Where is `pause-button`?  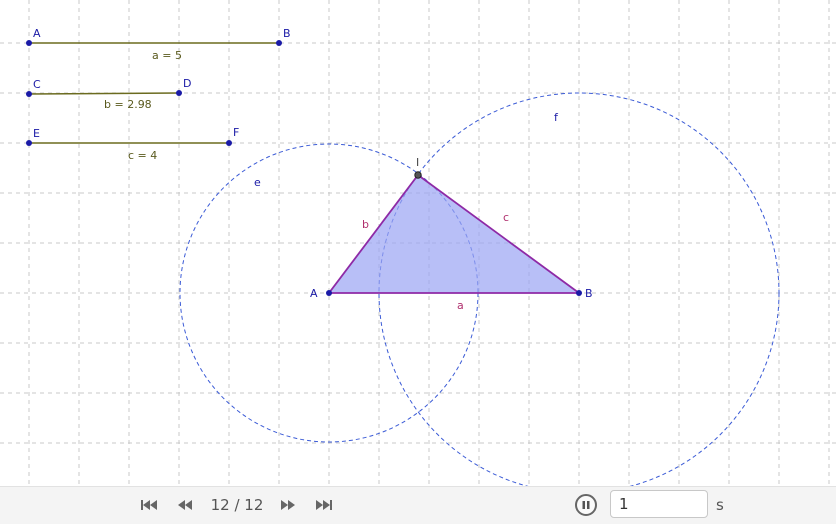 pause-button is located at coordinates (586, 505).